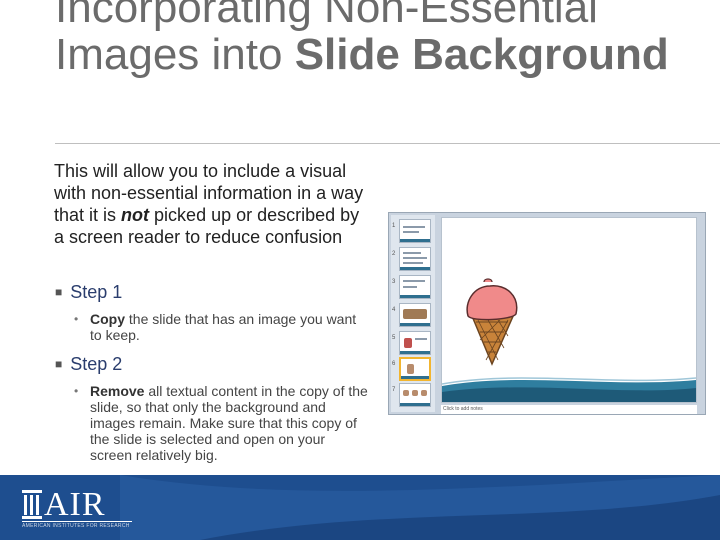 This screenshot has width=720, height=540. What do you see at coordinates (107, 319) in the screenshot?
I see `step-1-bold: Copy` at bounding box center [107, 319].